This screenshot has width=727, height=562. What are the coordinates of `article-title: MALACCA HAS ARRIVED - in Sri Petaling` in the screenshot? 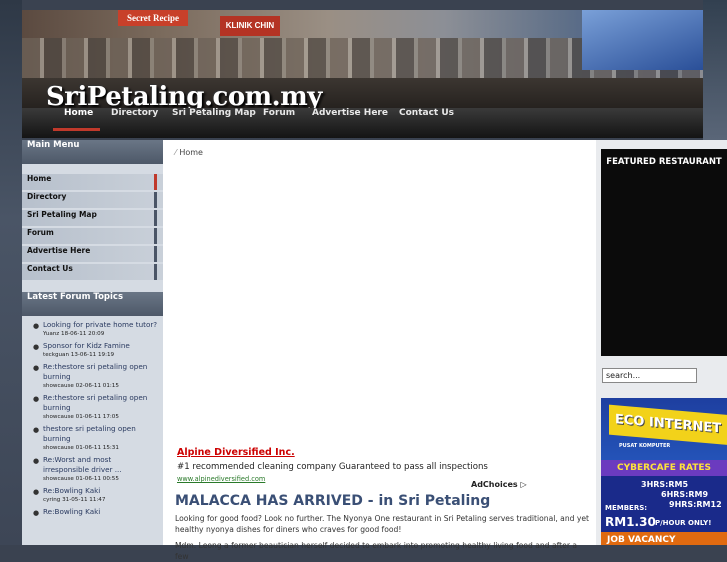 It's located at (332, 501).